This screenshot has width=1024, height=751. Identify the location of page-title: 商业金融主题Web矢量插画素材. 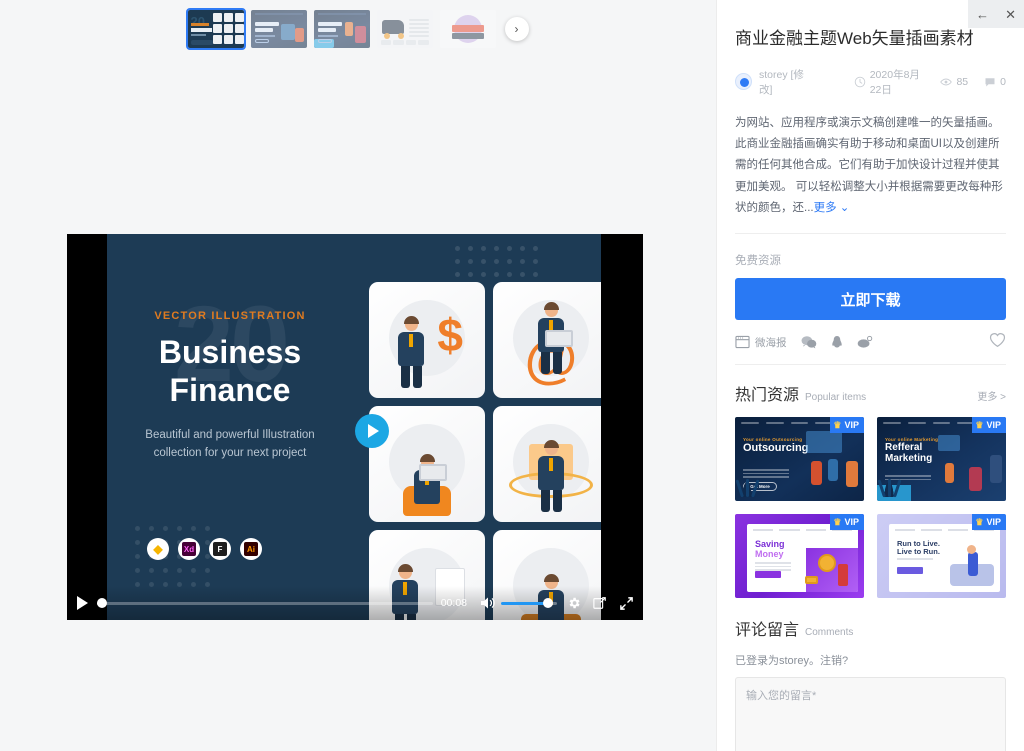
(854, 38).